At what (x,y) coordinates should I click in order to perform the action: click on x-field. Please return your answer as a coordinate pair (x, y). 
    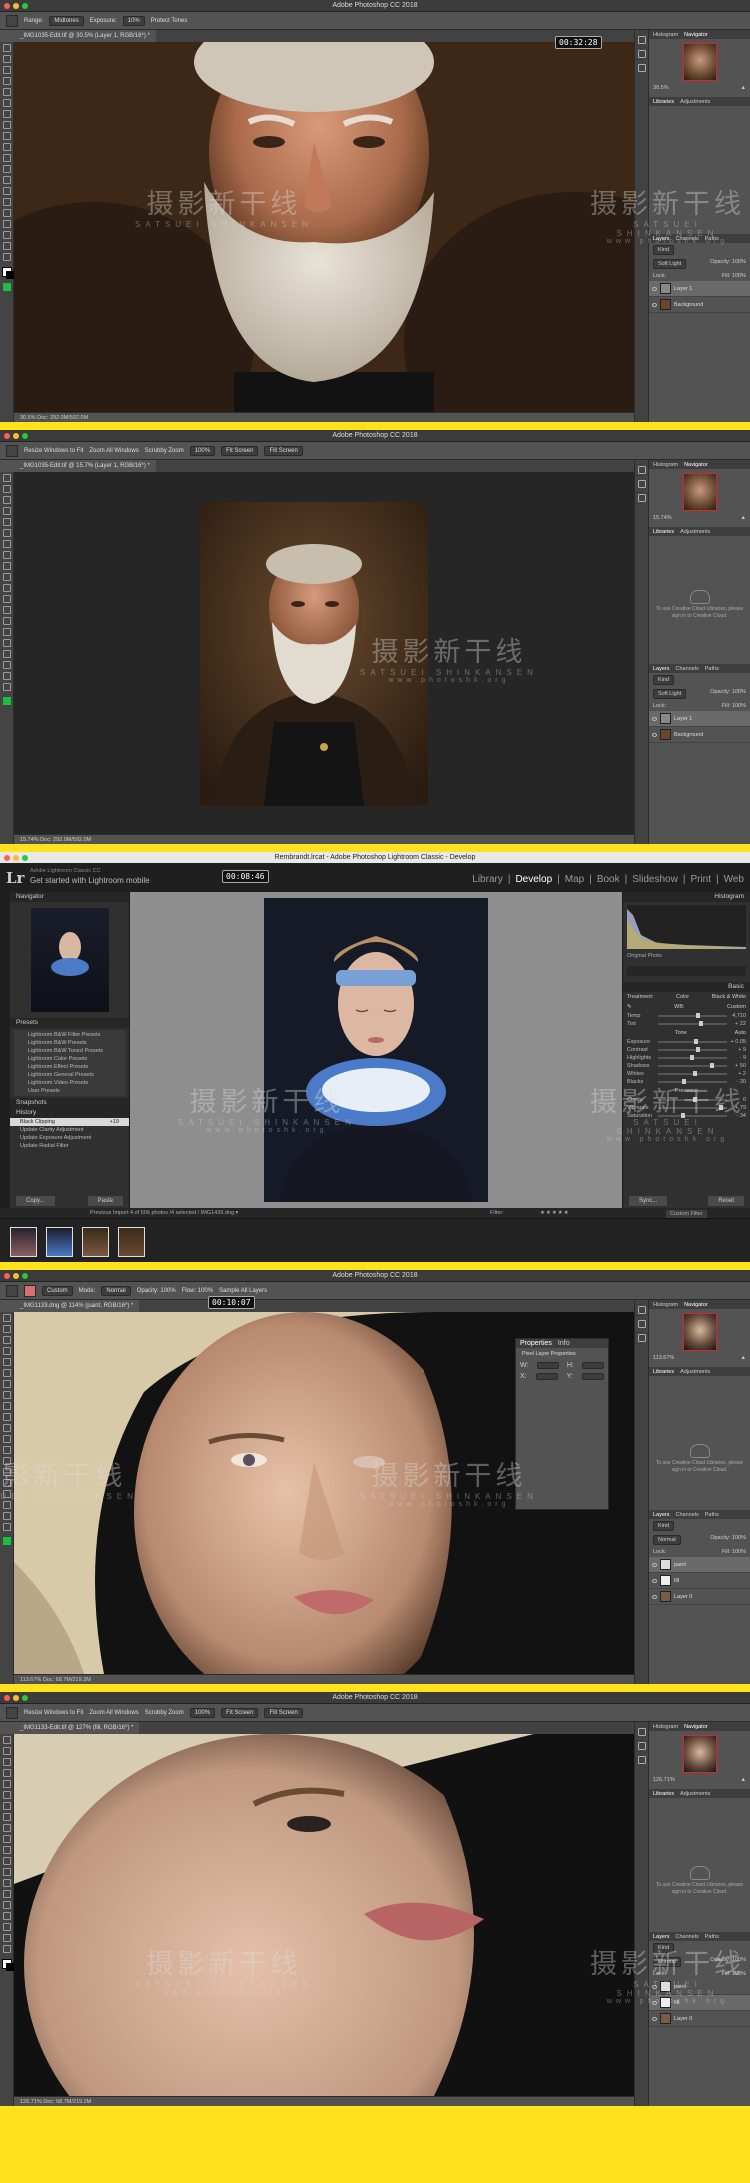
    Looking at the image, I should click on (546, 1376).